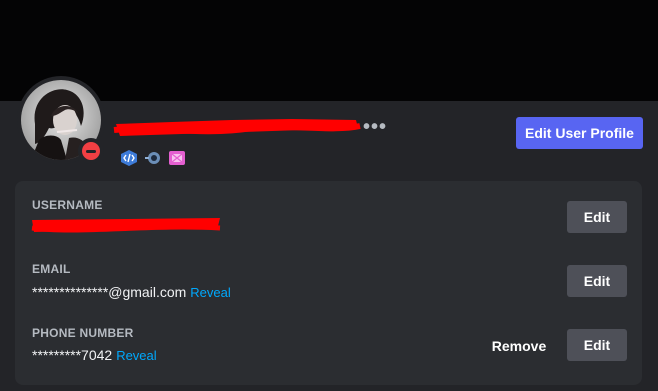 The width and height of the screenshot is (658, 391). I want to click on dnd-status-icon, so click(91, 151).